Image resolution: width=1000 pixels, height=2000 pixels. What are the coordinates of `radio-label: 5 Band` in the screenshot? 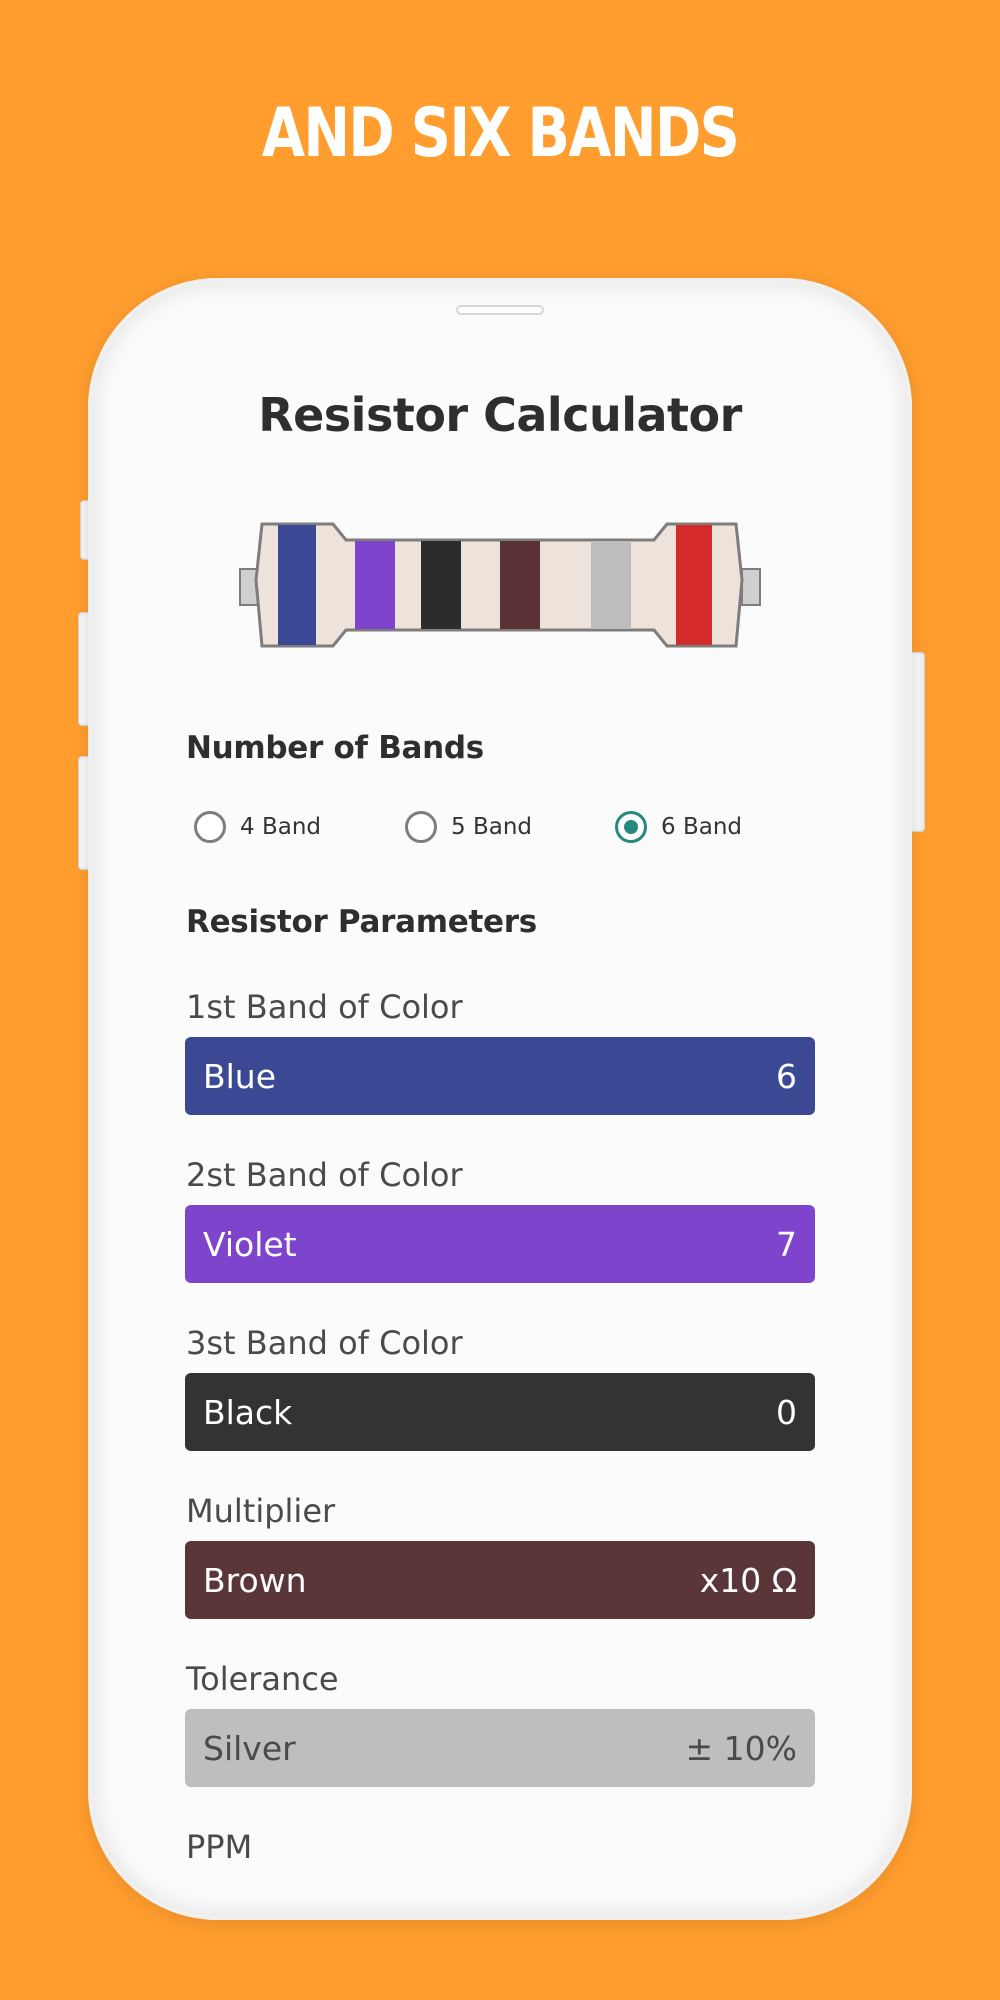 It's located at (491, 827).